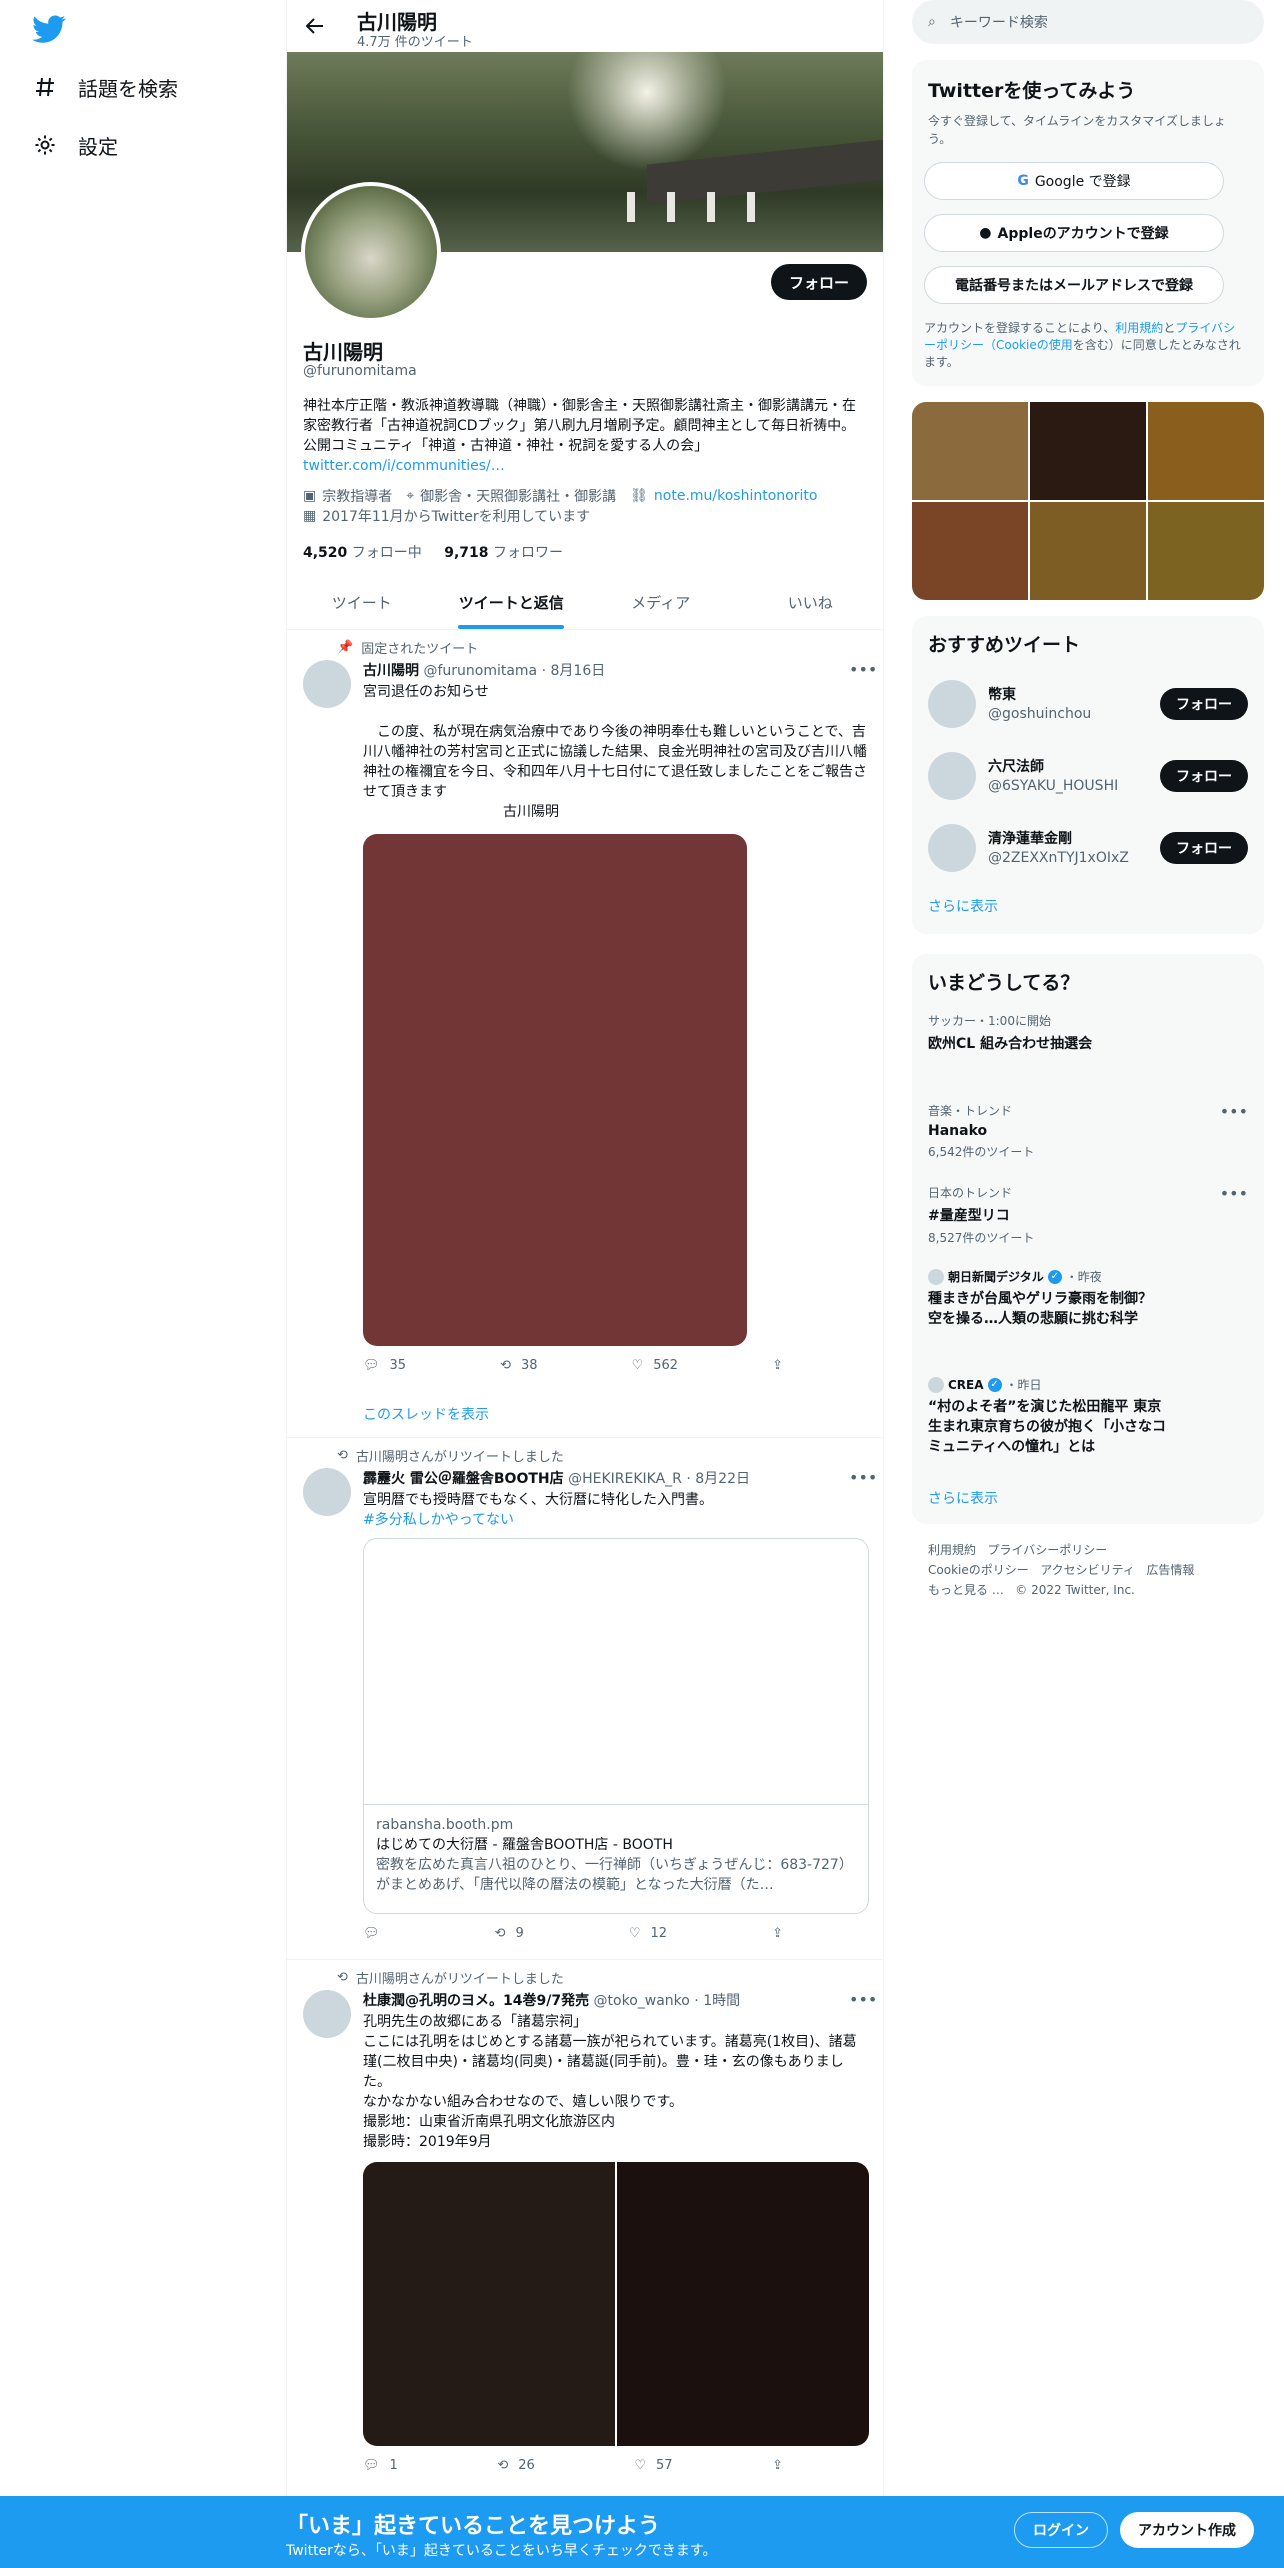 The image size is (1284, 2568). I want to click on footer-ads-link: 広告情報, so click(1170, 1570).